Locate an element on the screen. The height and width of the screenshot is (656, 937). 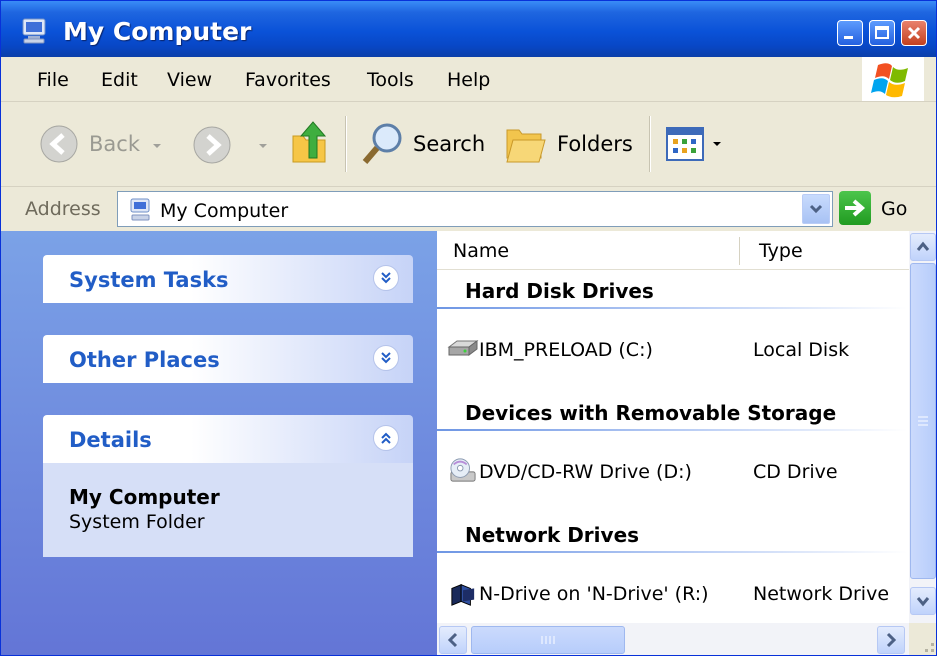
system-tasks-title: System Tasks is located at coordinates (149, 280).